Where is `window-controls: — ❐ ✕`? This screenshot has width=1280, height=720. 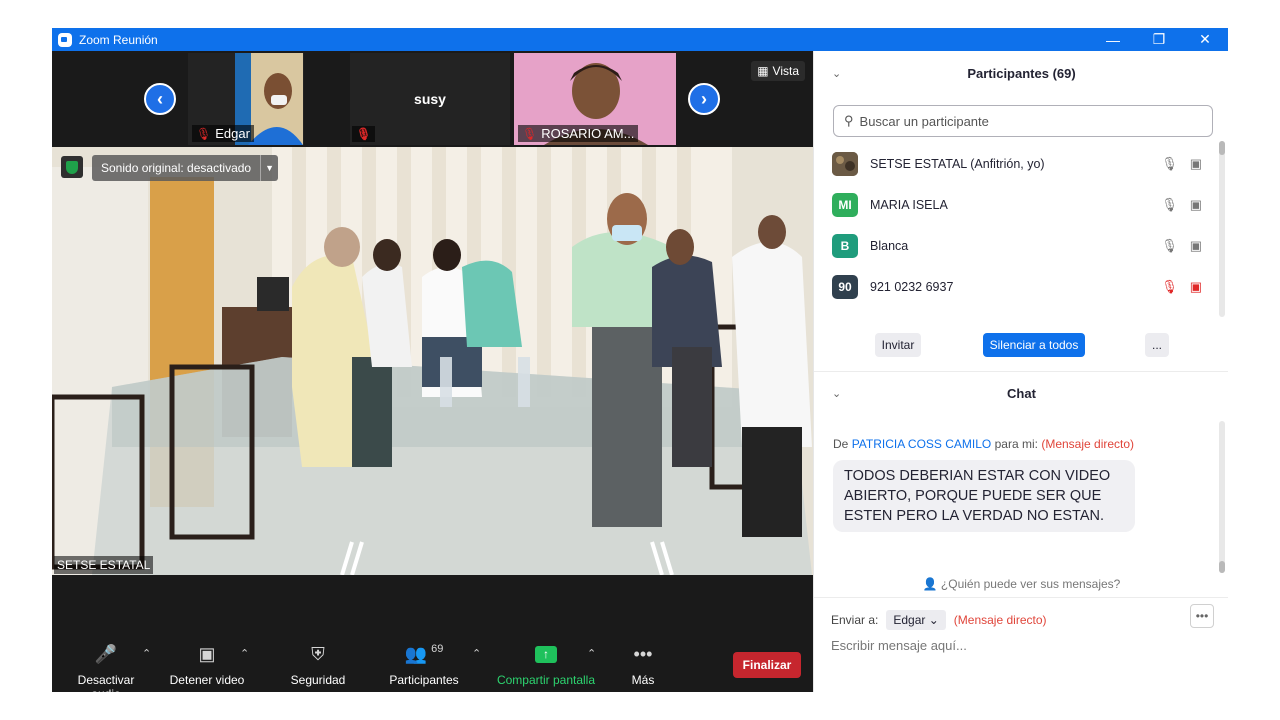
window-controls: — ❐ ✕ is located at coordinates (1159, 39).